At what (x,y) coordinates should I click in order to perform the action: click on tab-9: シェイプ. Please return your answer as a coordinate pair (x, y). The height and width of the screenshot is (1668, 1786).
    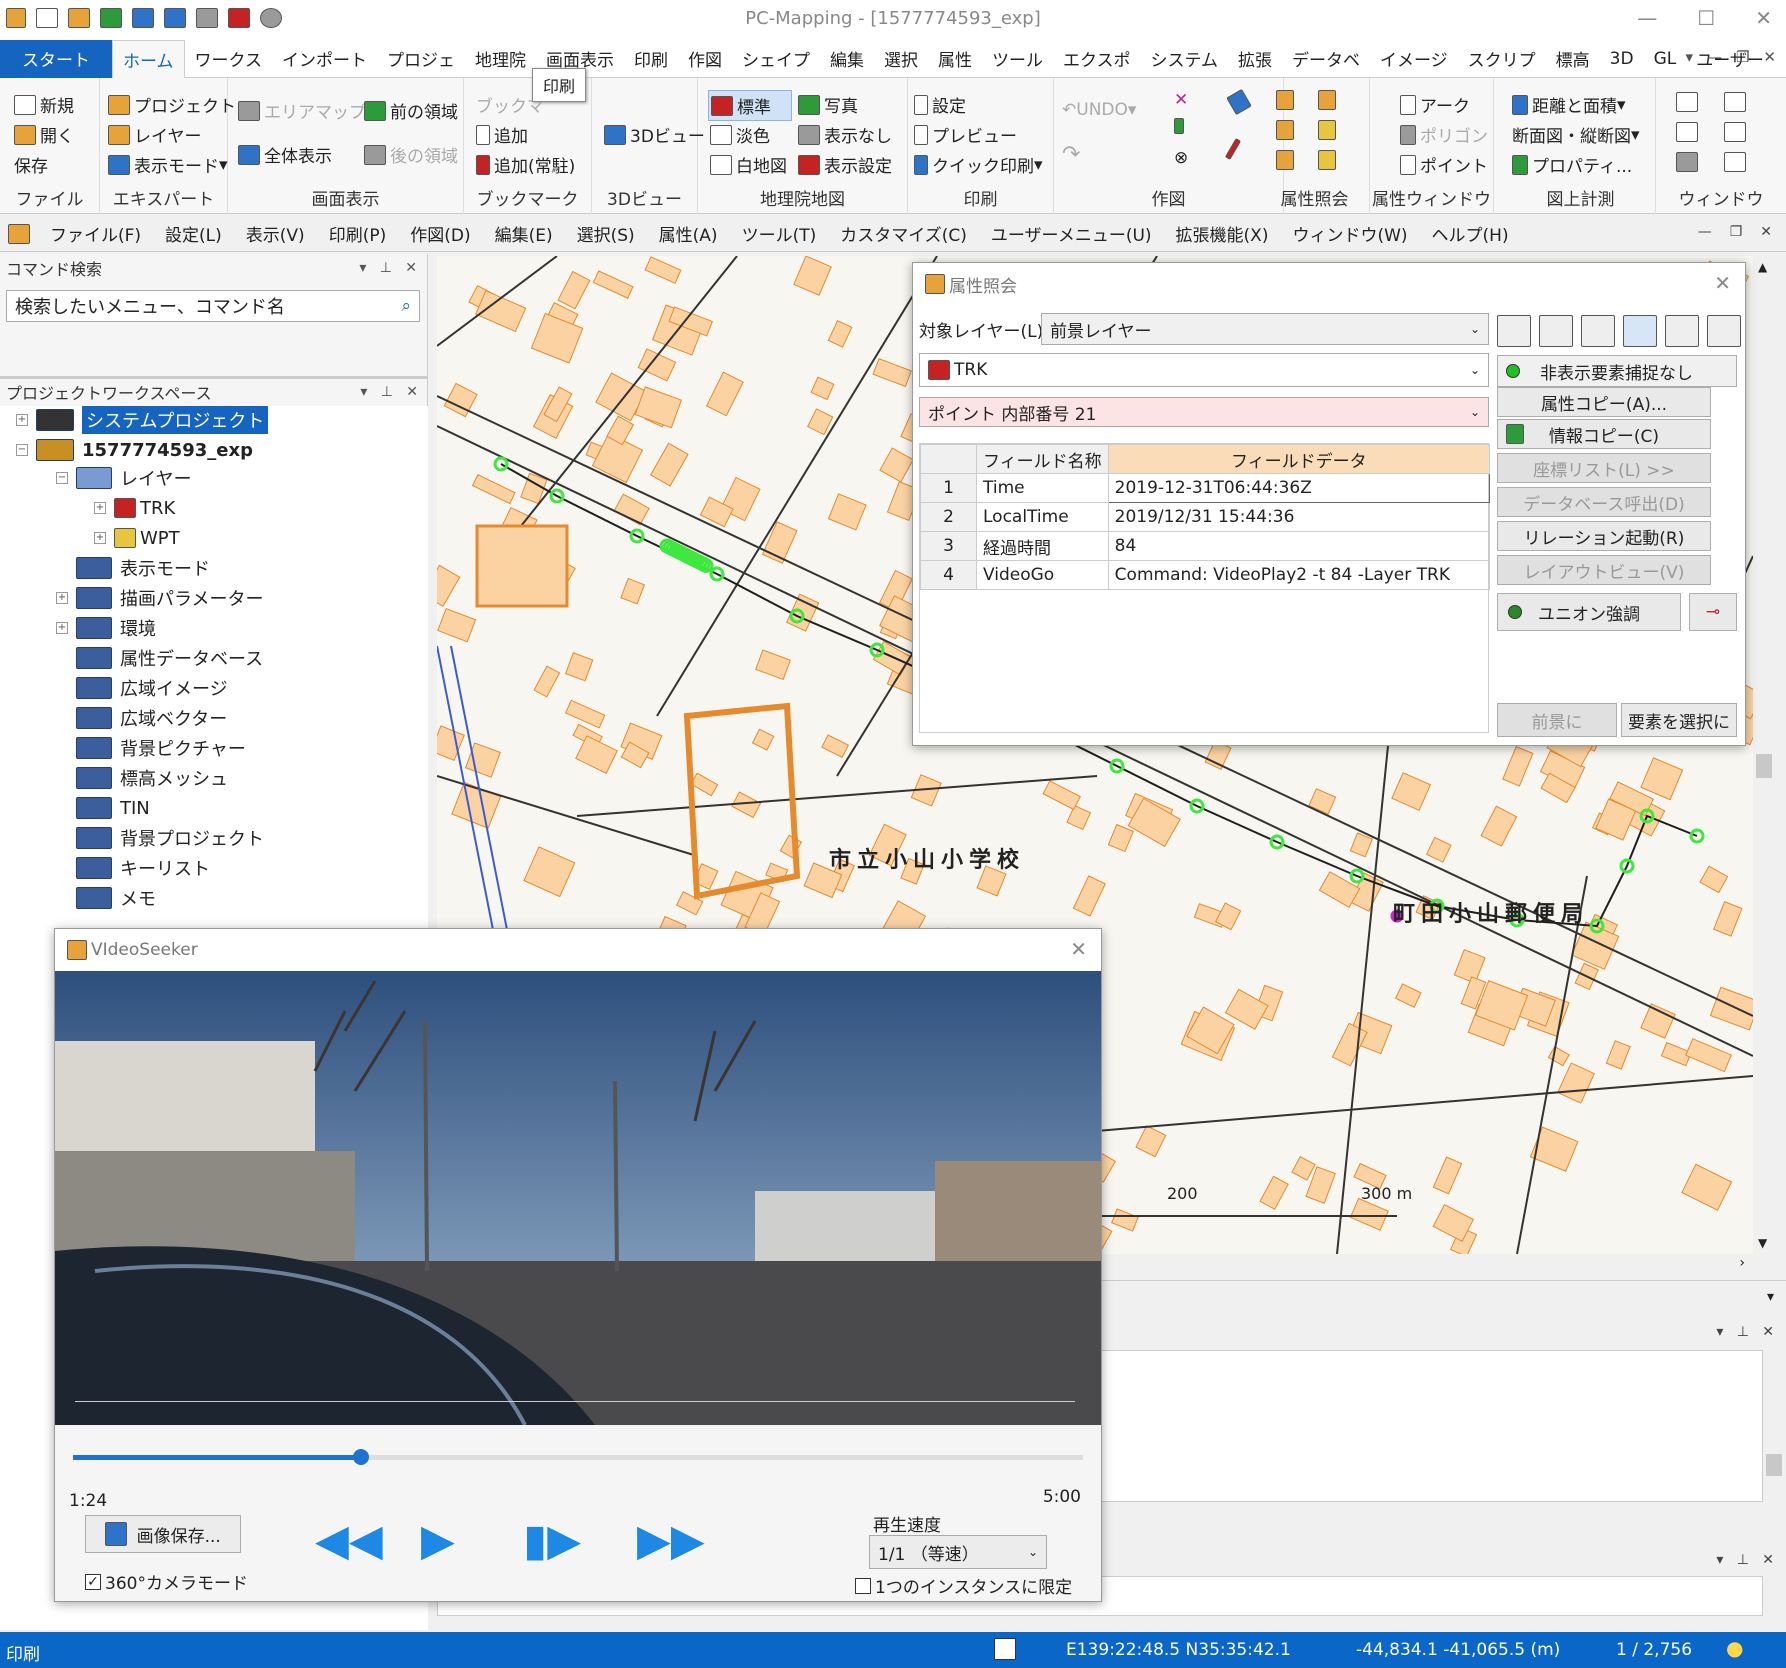
    Looking at the image, I should click on (776, 59).